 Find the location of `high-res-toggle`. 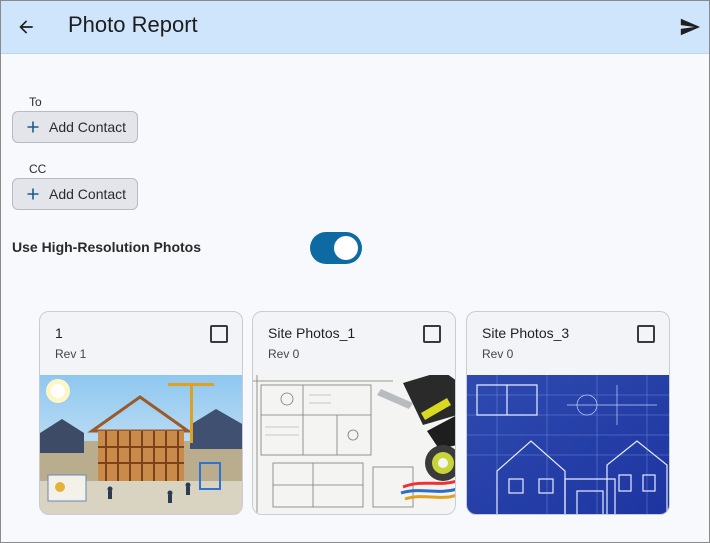

high-res-toggle is located at coordinates (336, 248).